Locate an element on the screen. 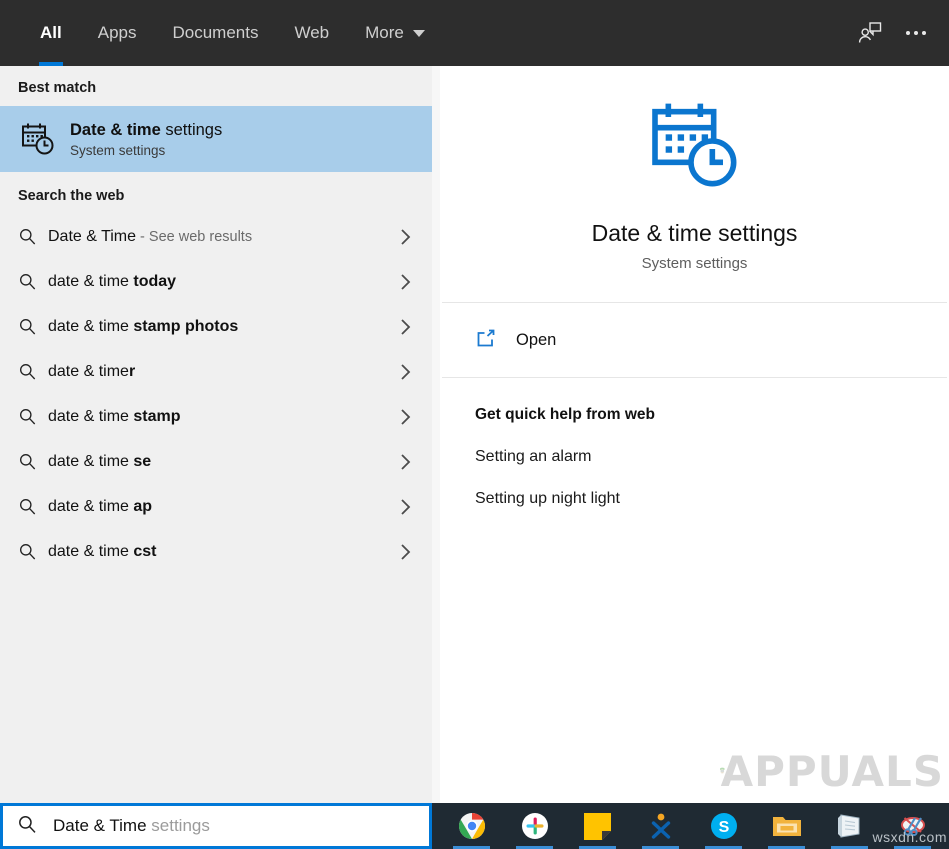 The image size is (949, 849). tab-all-label: All is located at coordinates (51, 32).